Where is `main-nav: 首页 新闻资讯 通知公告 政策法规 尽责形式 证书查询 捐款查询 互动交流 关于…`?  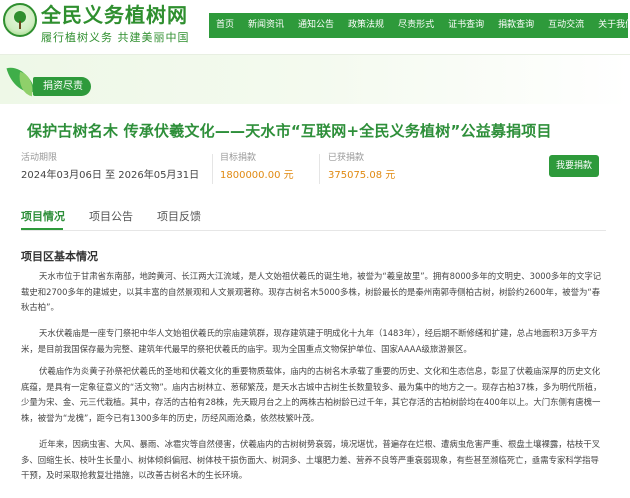
main-nav: 首页 新闻资讯 通知公告 政策法规 尽责形式 证书查询 捐款查询 互动交流 关于… is located at coordinates (419, 25).